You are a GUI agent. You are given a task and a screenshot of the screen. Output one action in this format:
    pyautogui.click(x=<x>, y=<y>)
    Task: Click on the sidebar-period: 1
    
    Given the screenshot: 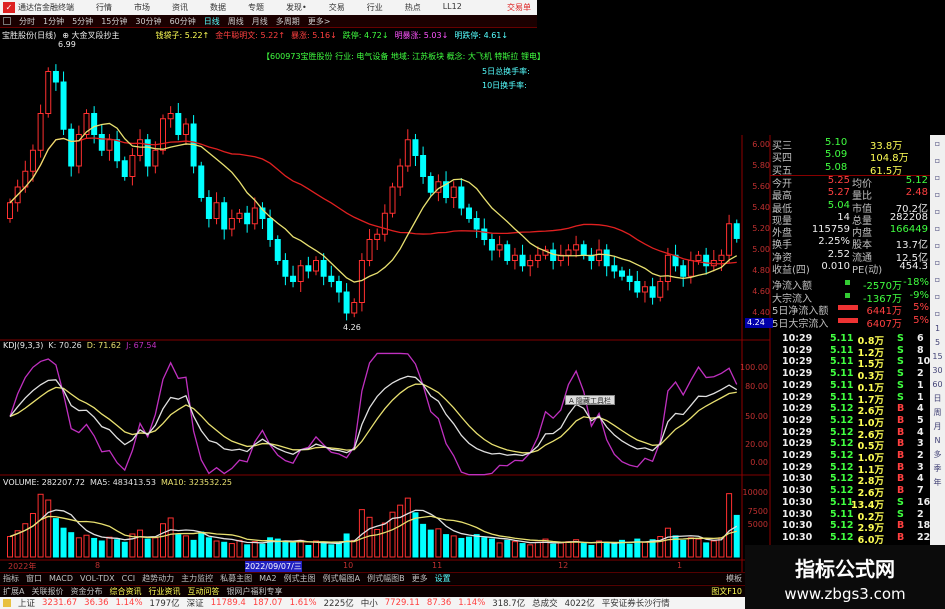 What is the action you would take?
    pyautogui.click(x=937, y=329)
    